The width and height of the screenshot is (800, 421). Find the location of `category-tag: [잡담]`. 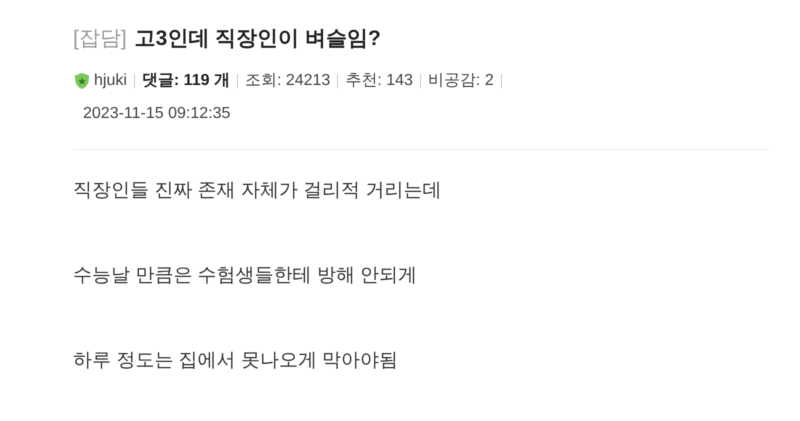

category-tag: [잡담] is located at coordinates (100, 39).